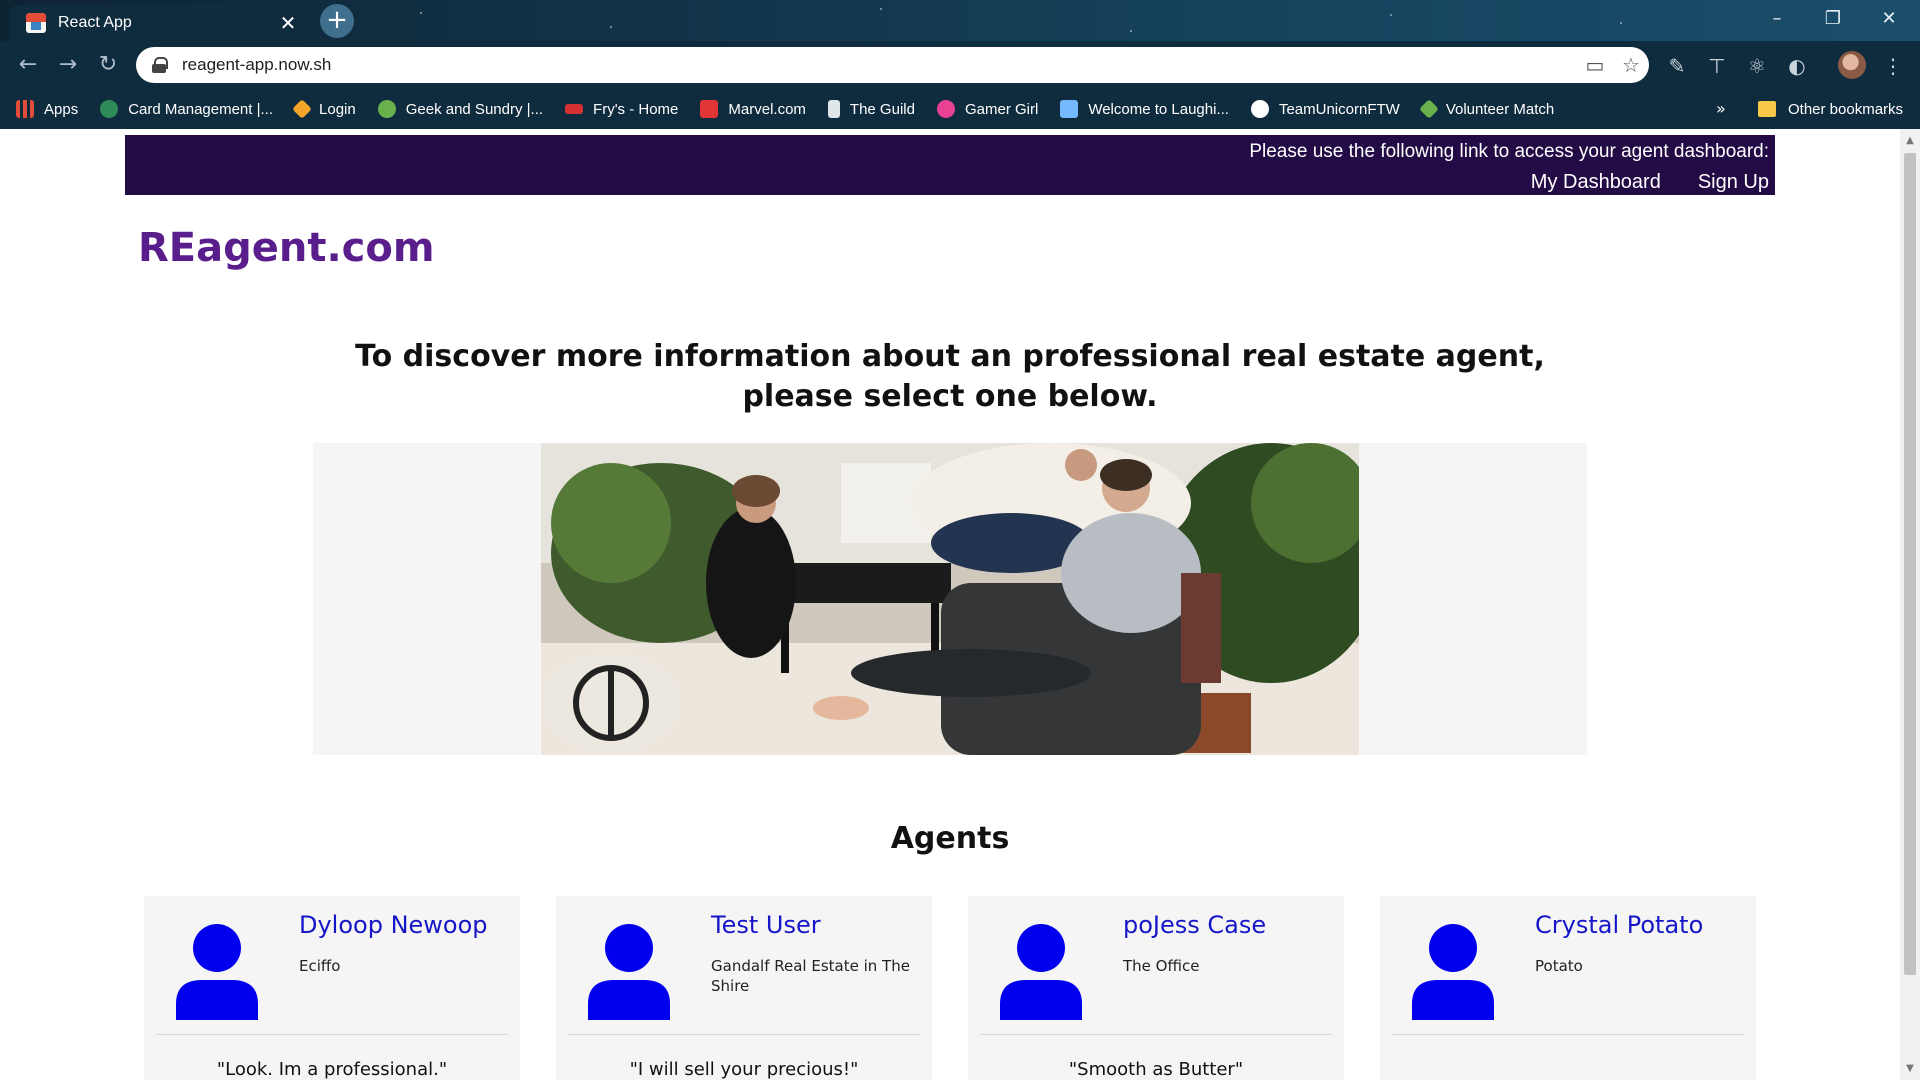 Image resolution: width=1920 pixels, height=1080 pixels. I want to click on scroll-down-icon: ▼, so click(1910, 1069).